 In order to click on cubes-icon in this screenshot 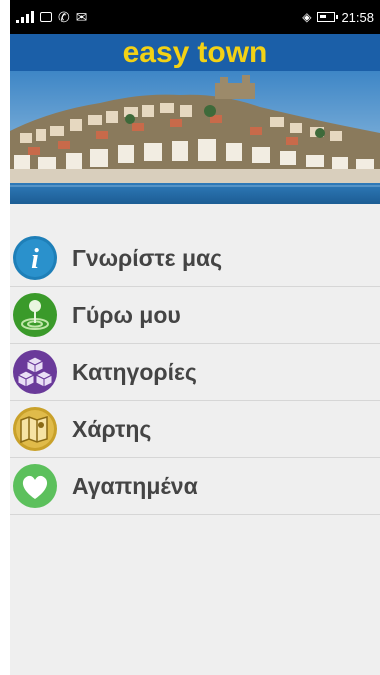, I will do `click(35, 372)`.